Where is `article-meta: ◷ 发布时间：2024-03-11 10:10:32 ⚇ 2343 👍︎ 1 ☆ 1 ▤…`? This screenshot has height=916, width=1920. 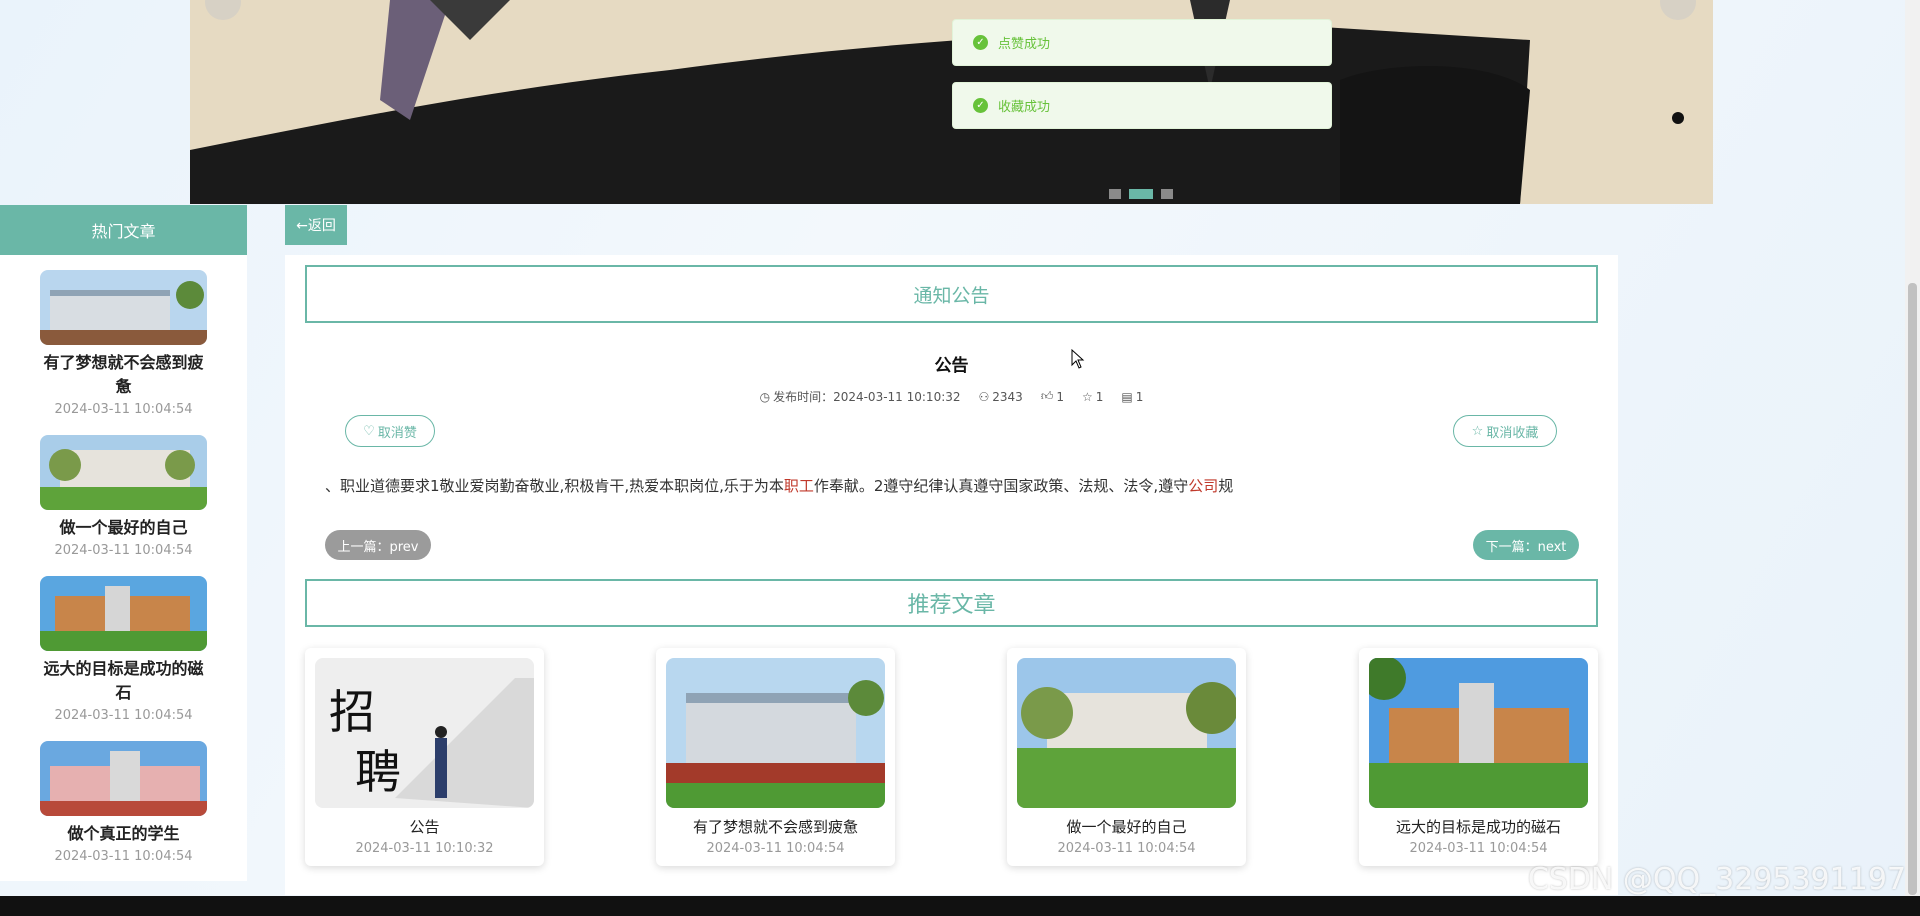
article-meta: ◷ 发布时间：2024-03-11 10:10:32 ⚇ 2343 👍︎ 1 ☆ 1 ▤… is located at coordinates (951, 396).